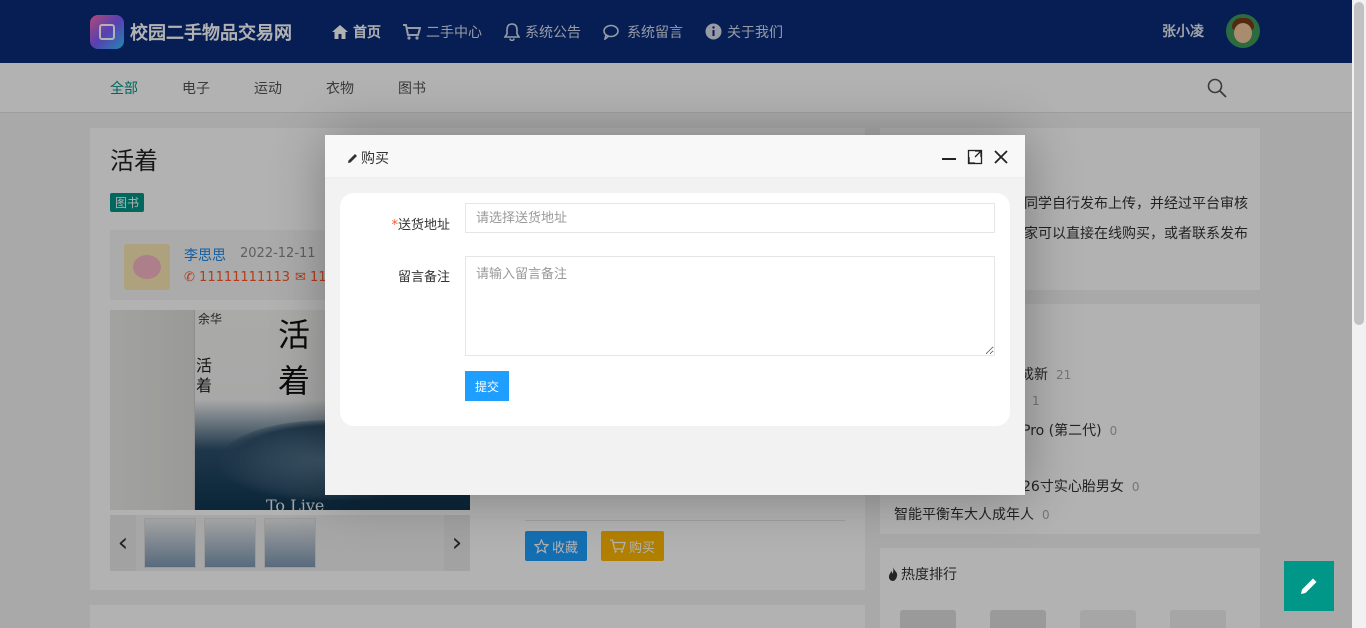 This screenshot has width=1366, height=628. Describe the element at coordinates (420, 225) in the screenshot. I see `address-label: *送货地址` at that location.